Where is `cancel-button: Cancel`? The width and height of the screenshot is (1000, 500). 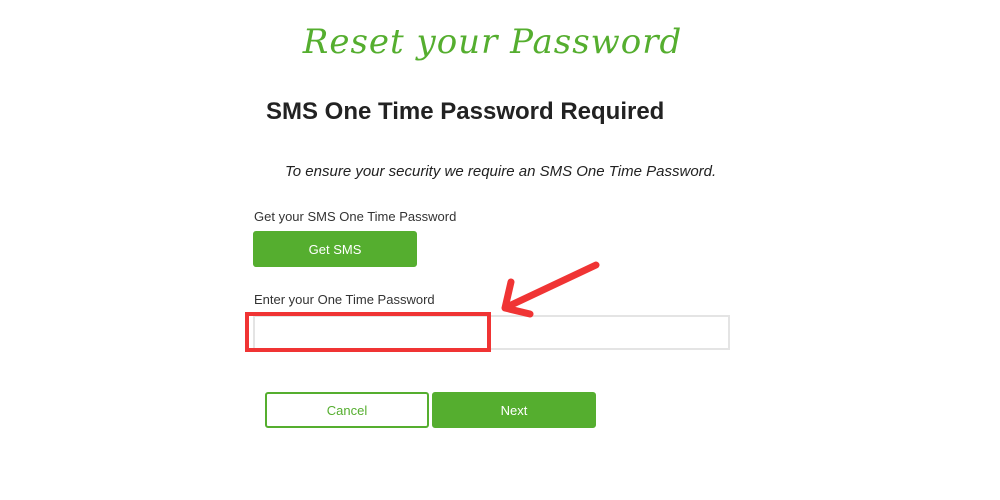 cancel-button: Cancel is located at coordinates (347, 410).